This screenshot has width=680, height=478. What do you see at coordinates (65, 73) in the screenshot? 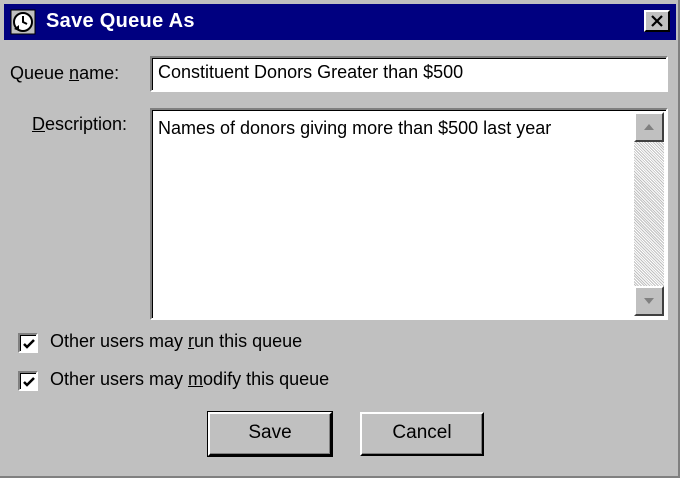
I see `queue-name-label: Queue name:` at bounding box center [65, 73].